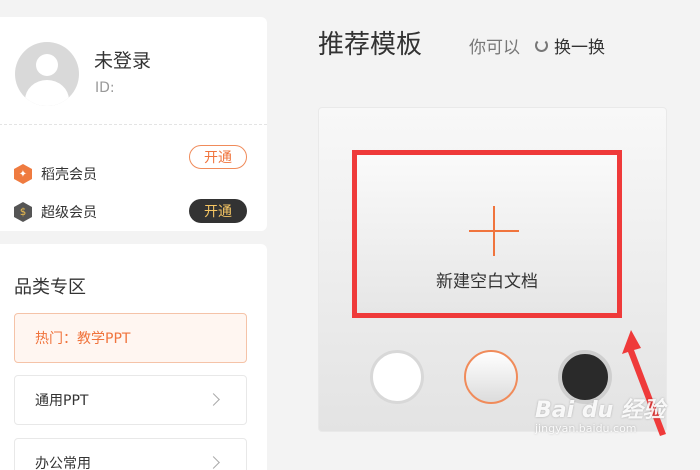 This screenshot has height=470, width=700. I want to click on recommended-templates-title: 推荐模板, so click(370, 45).